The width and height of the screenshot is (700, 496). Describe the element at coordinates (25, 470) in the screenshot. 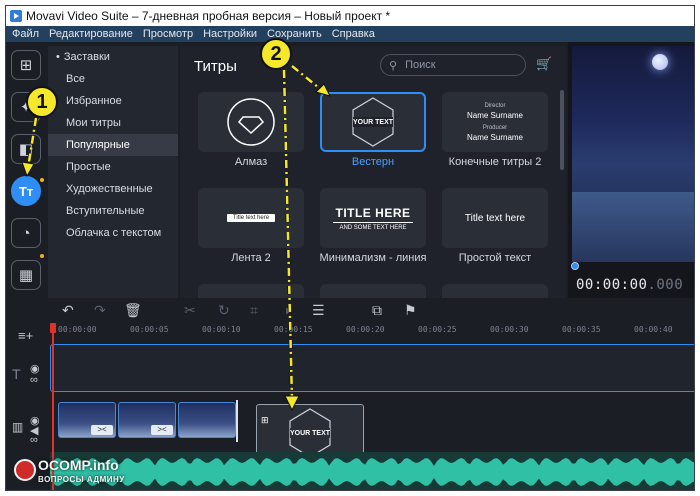

I see `watermark-logo-icon` at that location.